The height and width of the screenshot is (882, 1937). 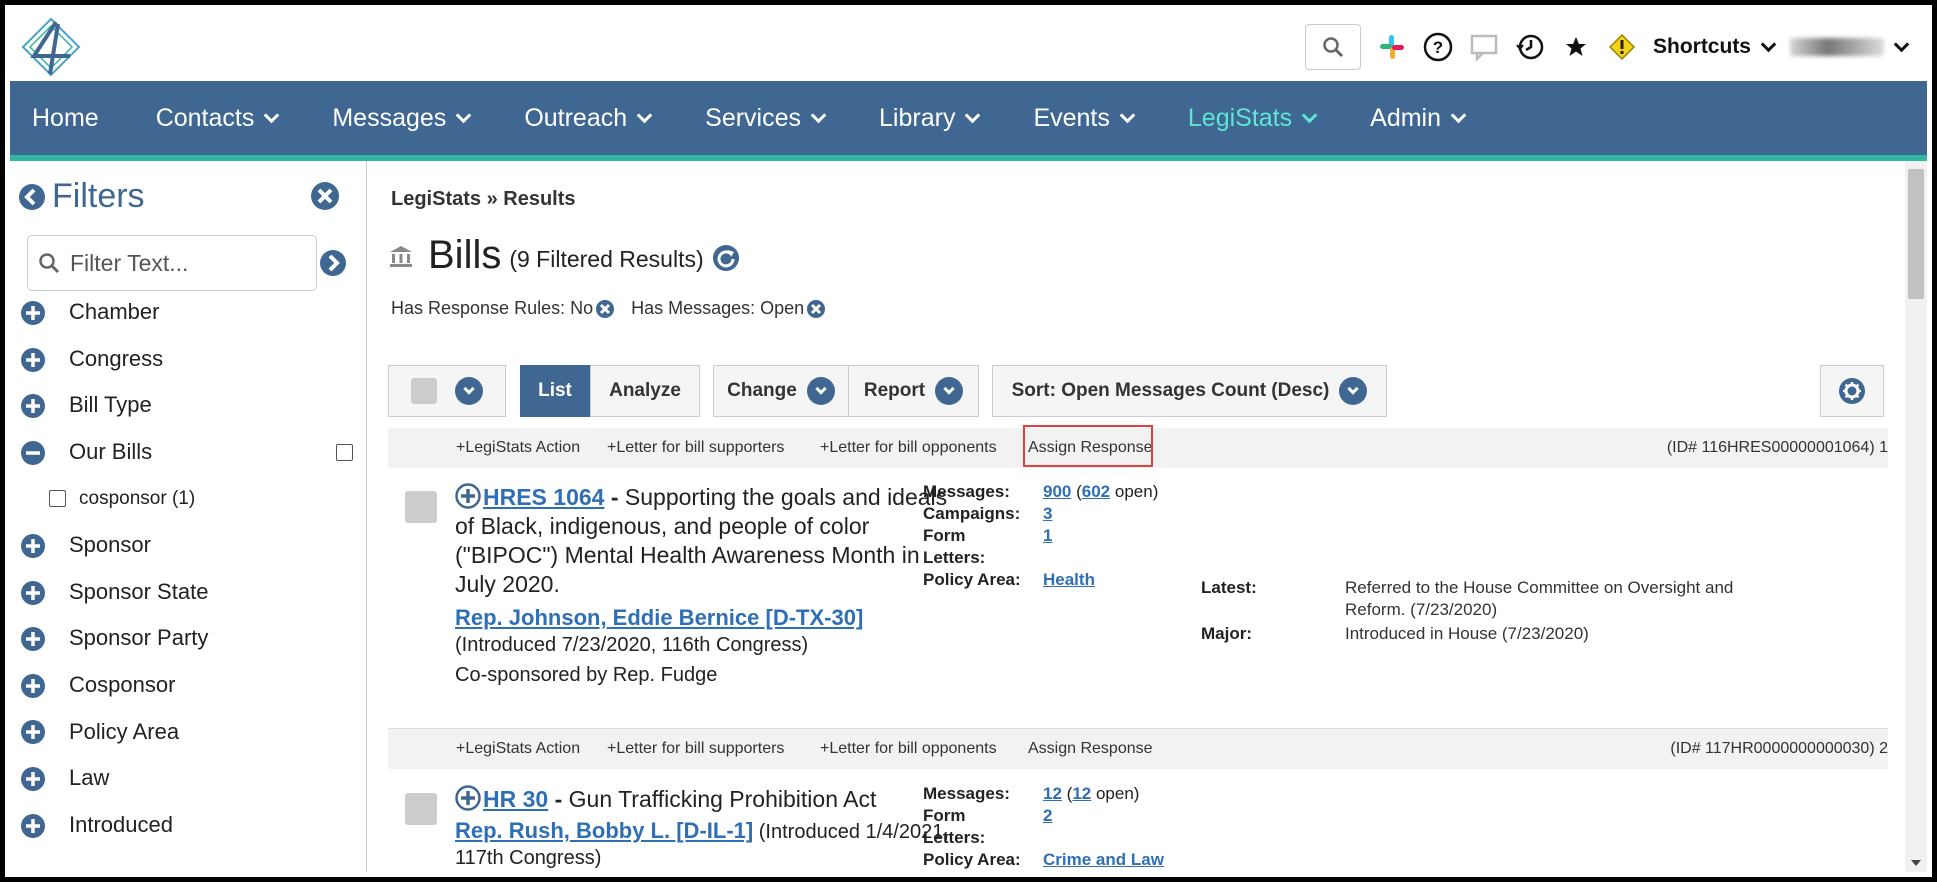 I want to click on open-messages-link: 12, so click(x=1081, y=793).